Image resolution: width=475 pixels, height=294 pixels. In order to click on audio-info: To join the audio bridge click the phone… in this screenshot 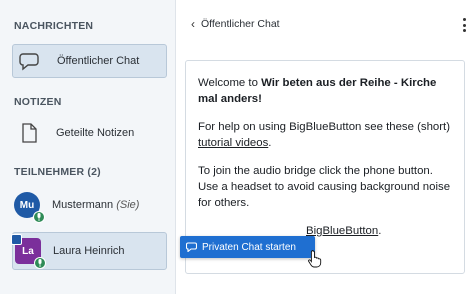, I will do `click(324, 187)`.